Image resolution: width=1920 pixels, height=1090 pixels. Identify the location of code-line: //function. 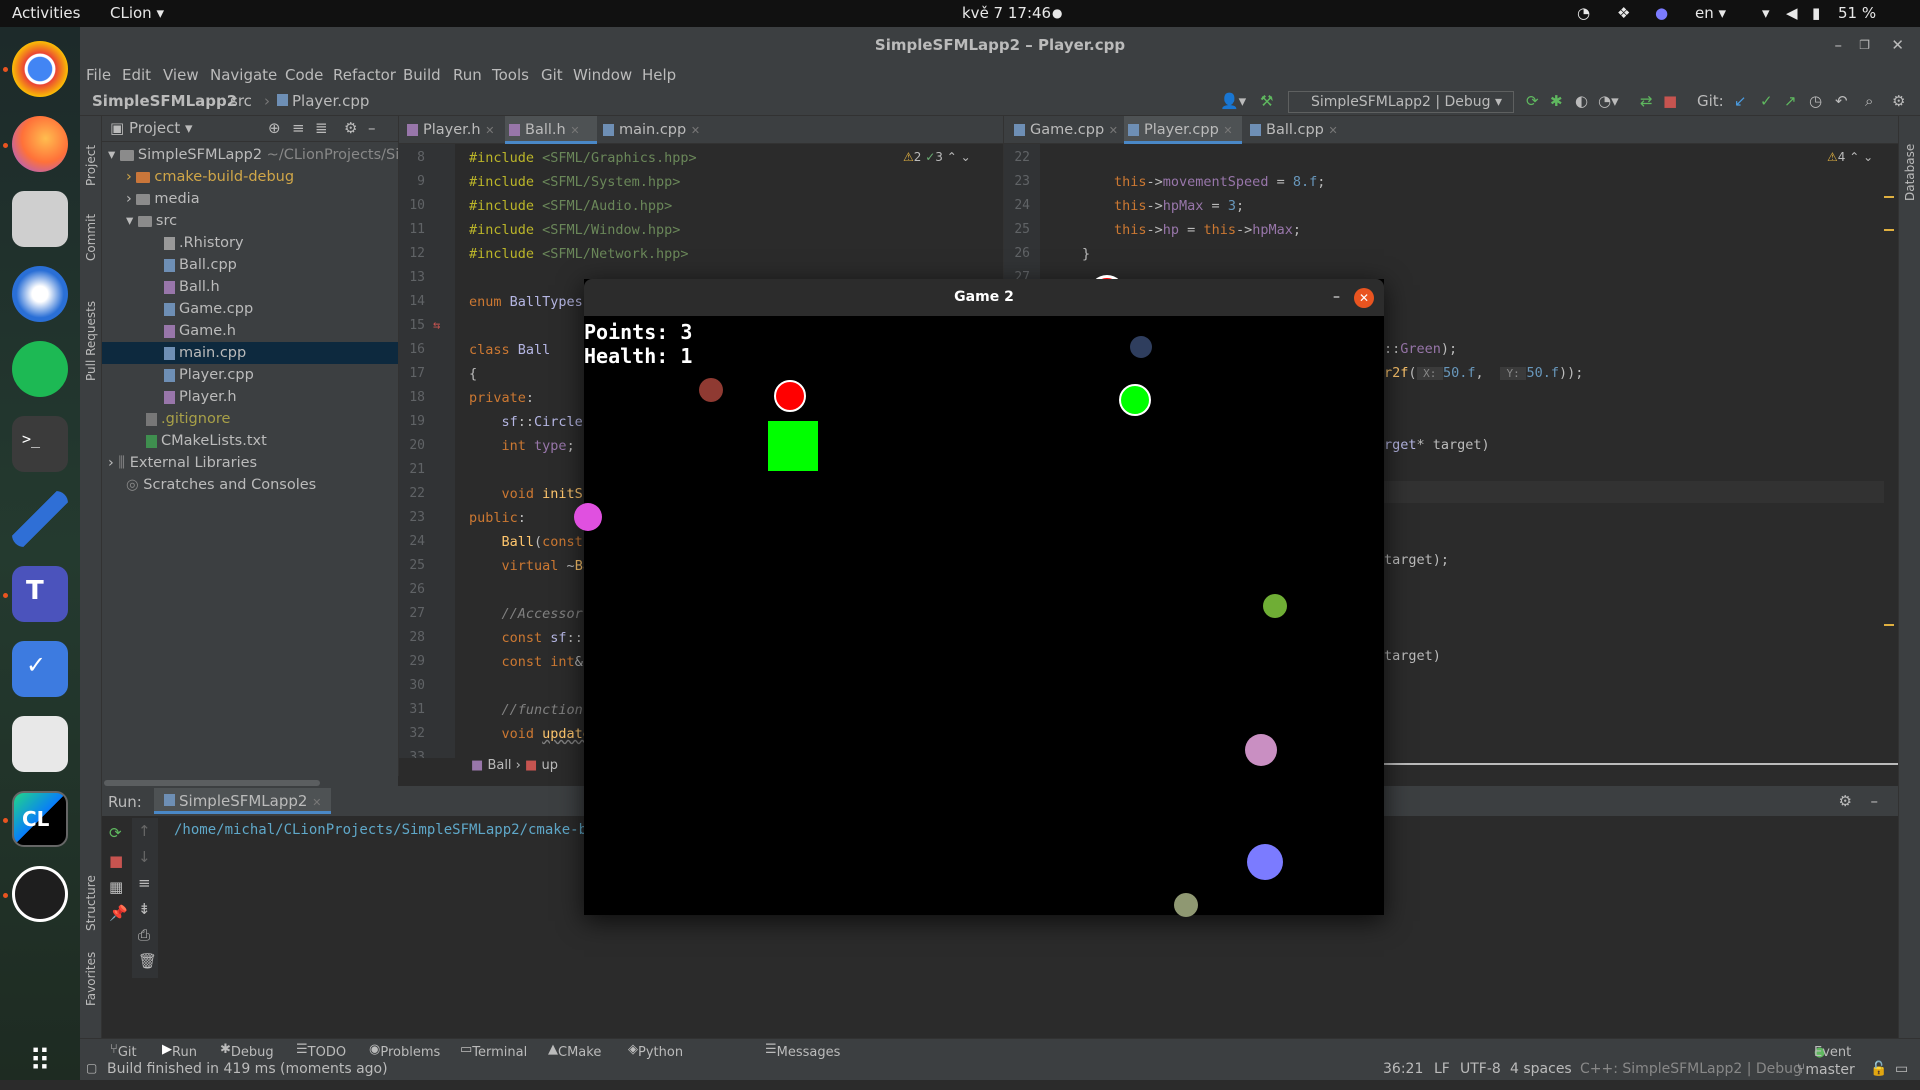
(526, 714).